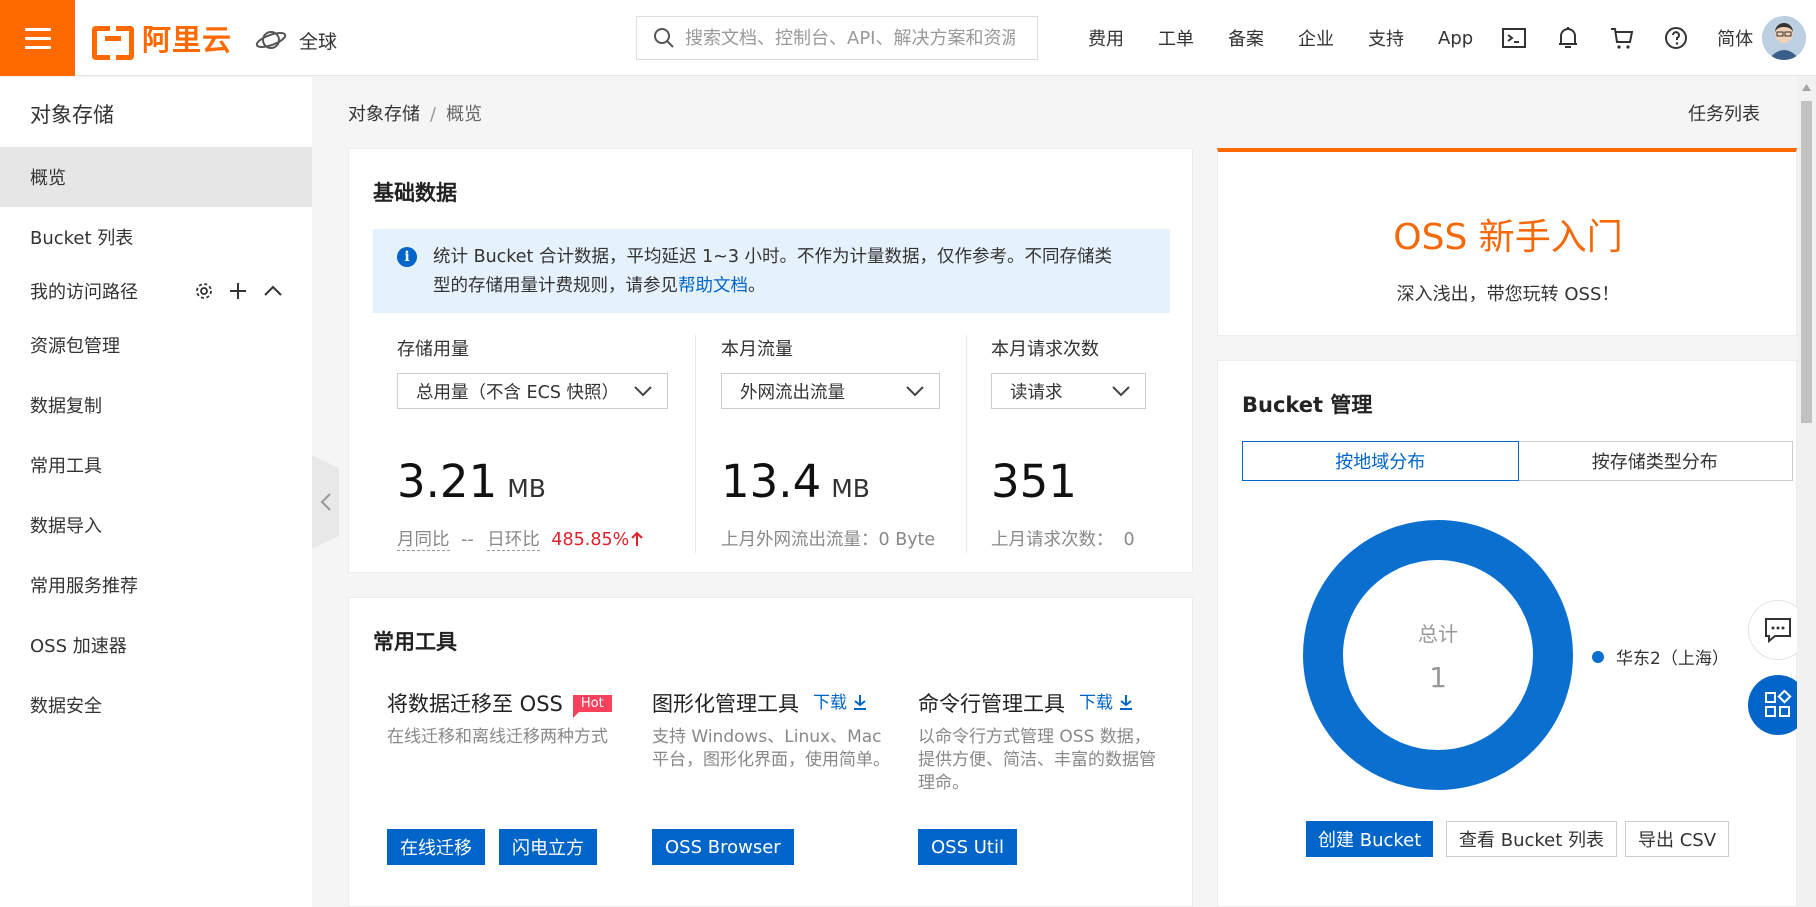 The image size is (1816, 907). I want to click on donut-legend: 华东2（上海）, so click(1660, 656).